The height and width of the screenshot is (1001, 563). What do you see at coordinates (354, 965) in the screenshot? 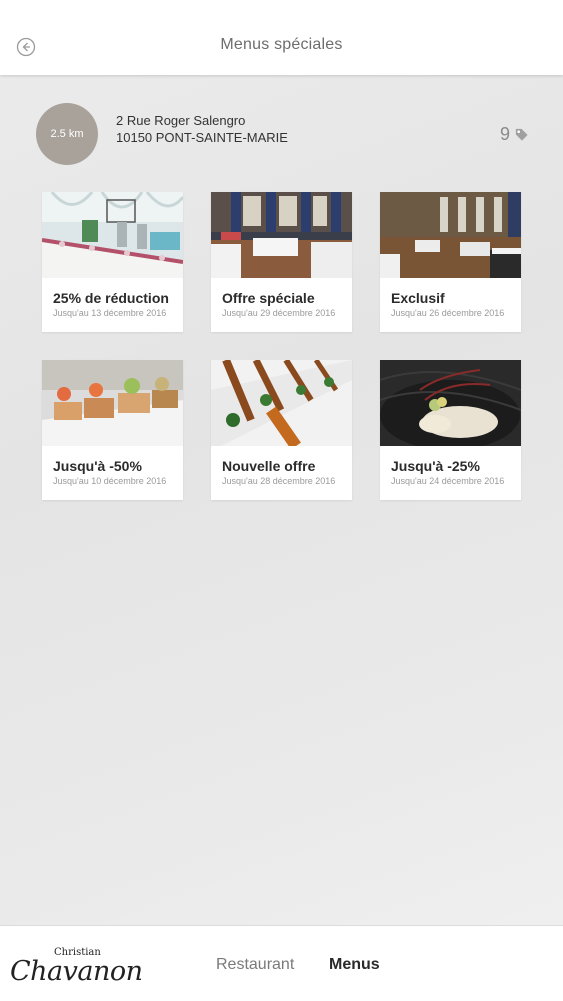
I see `tab-menus: Menus` at bounding box center [354, 965].